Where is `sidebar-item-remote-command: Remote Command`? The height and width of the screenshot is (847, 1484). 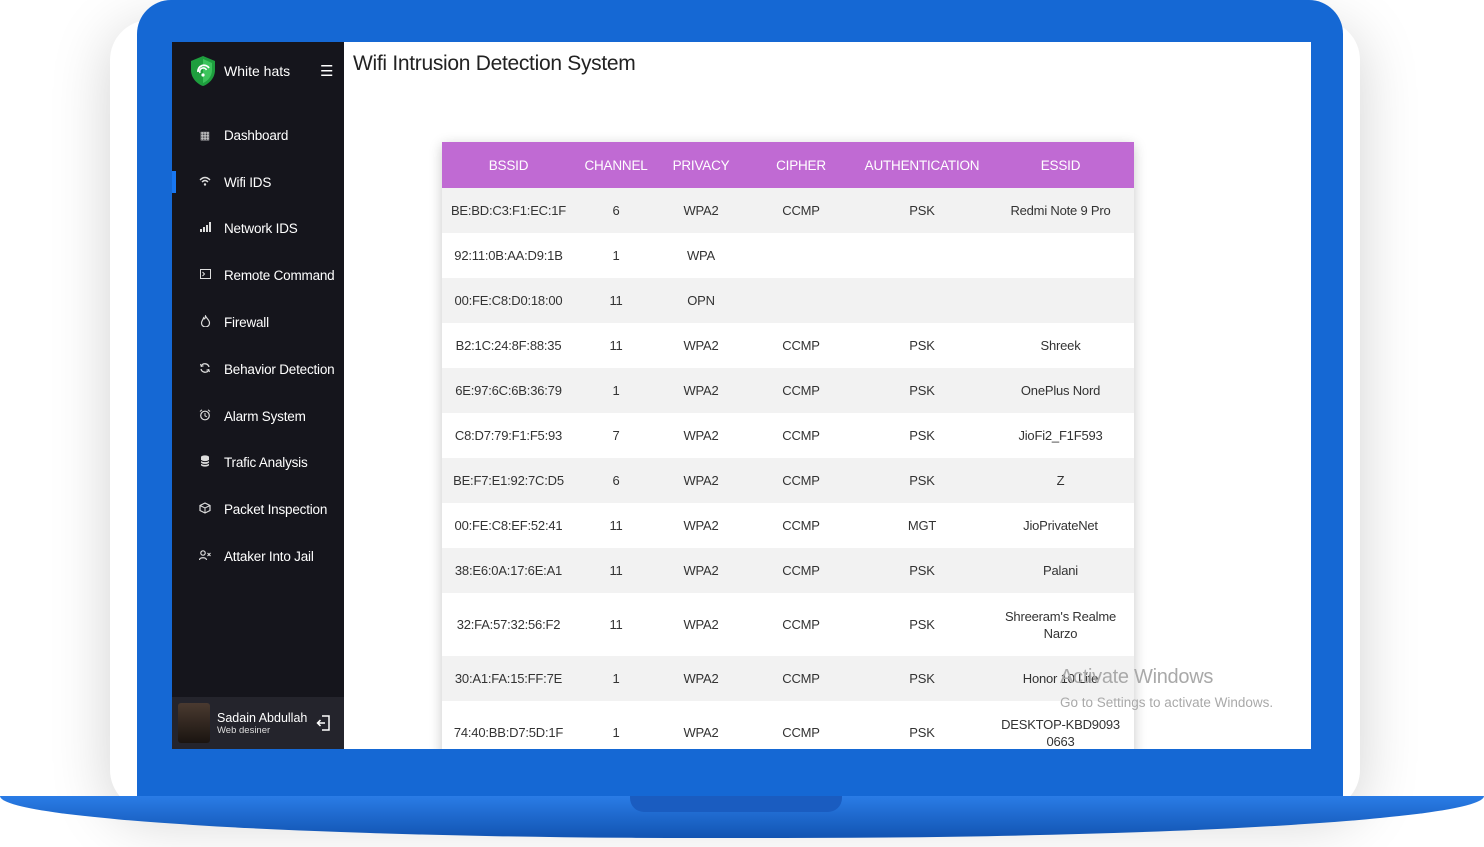
sidebar-item-remote-command: Remote Command is located at coordinates (258, 275).